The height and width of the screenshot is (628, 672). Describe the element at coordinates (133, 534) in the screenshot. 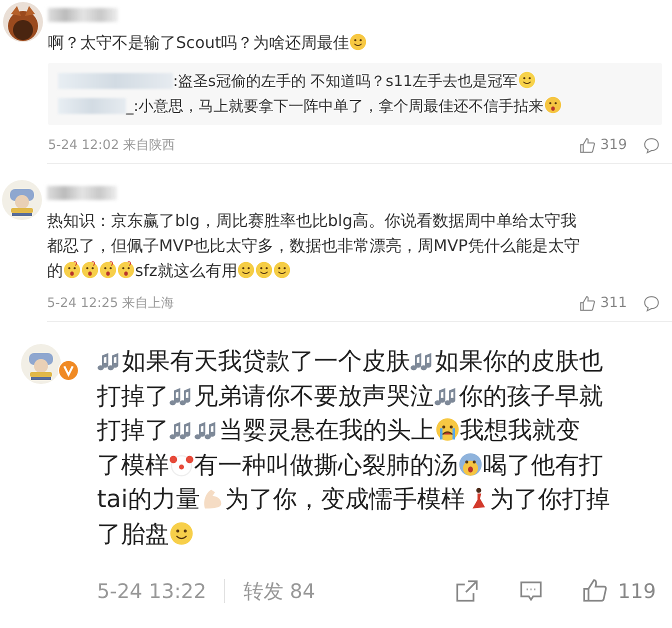

I see `comment-text: 了胎盘` at that location.